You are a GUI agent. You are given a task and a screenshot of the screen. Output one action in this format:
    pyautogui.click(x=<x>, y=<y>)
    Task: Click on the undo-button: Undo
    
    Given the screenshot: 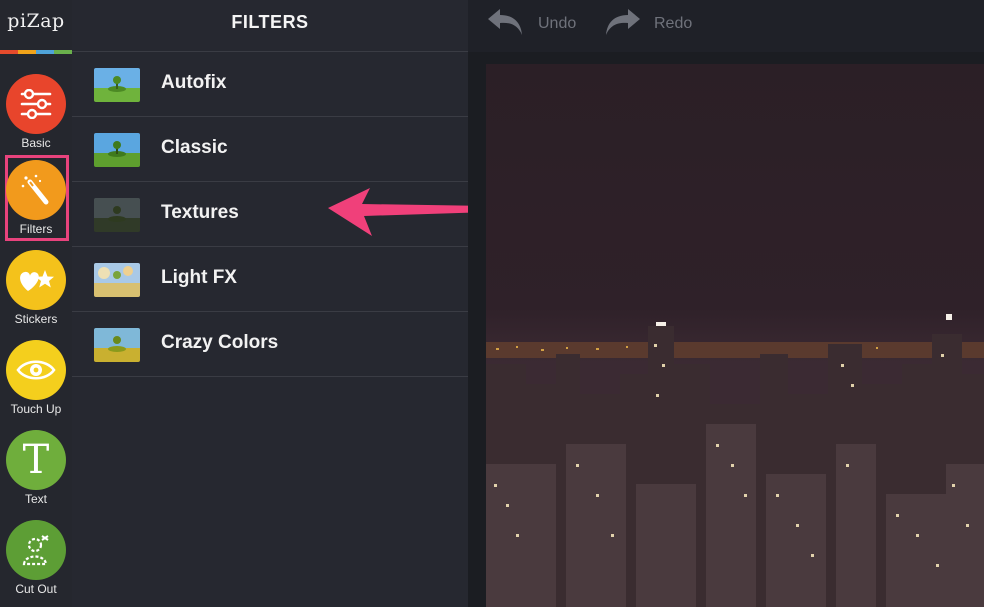 What is the action you would take?
    pyautogui.click(x=531, y=24)
    